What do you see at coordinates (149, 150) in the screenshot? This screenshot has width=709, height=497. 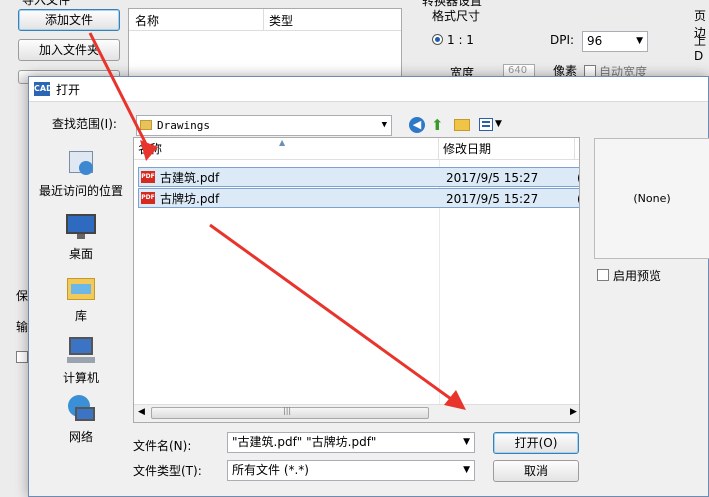 I see `annotation-arrow-1-head` at bounding box center [149, 150].